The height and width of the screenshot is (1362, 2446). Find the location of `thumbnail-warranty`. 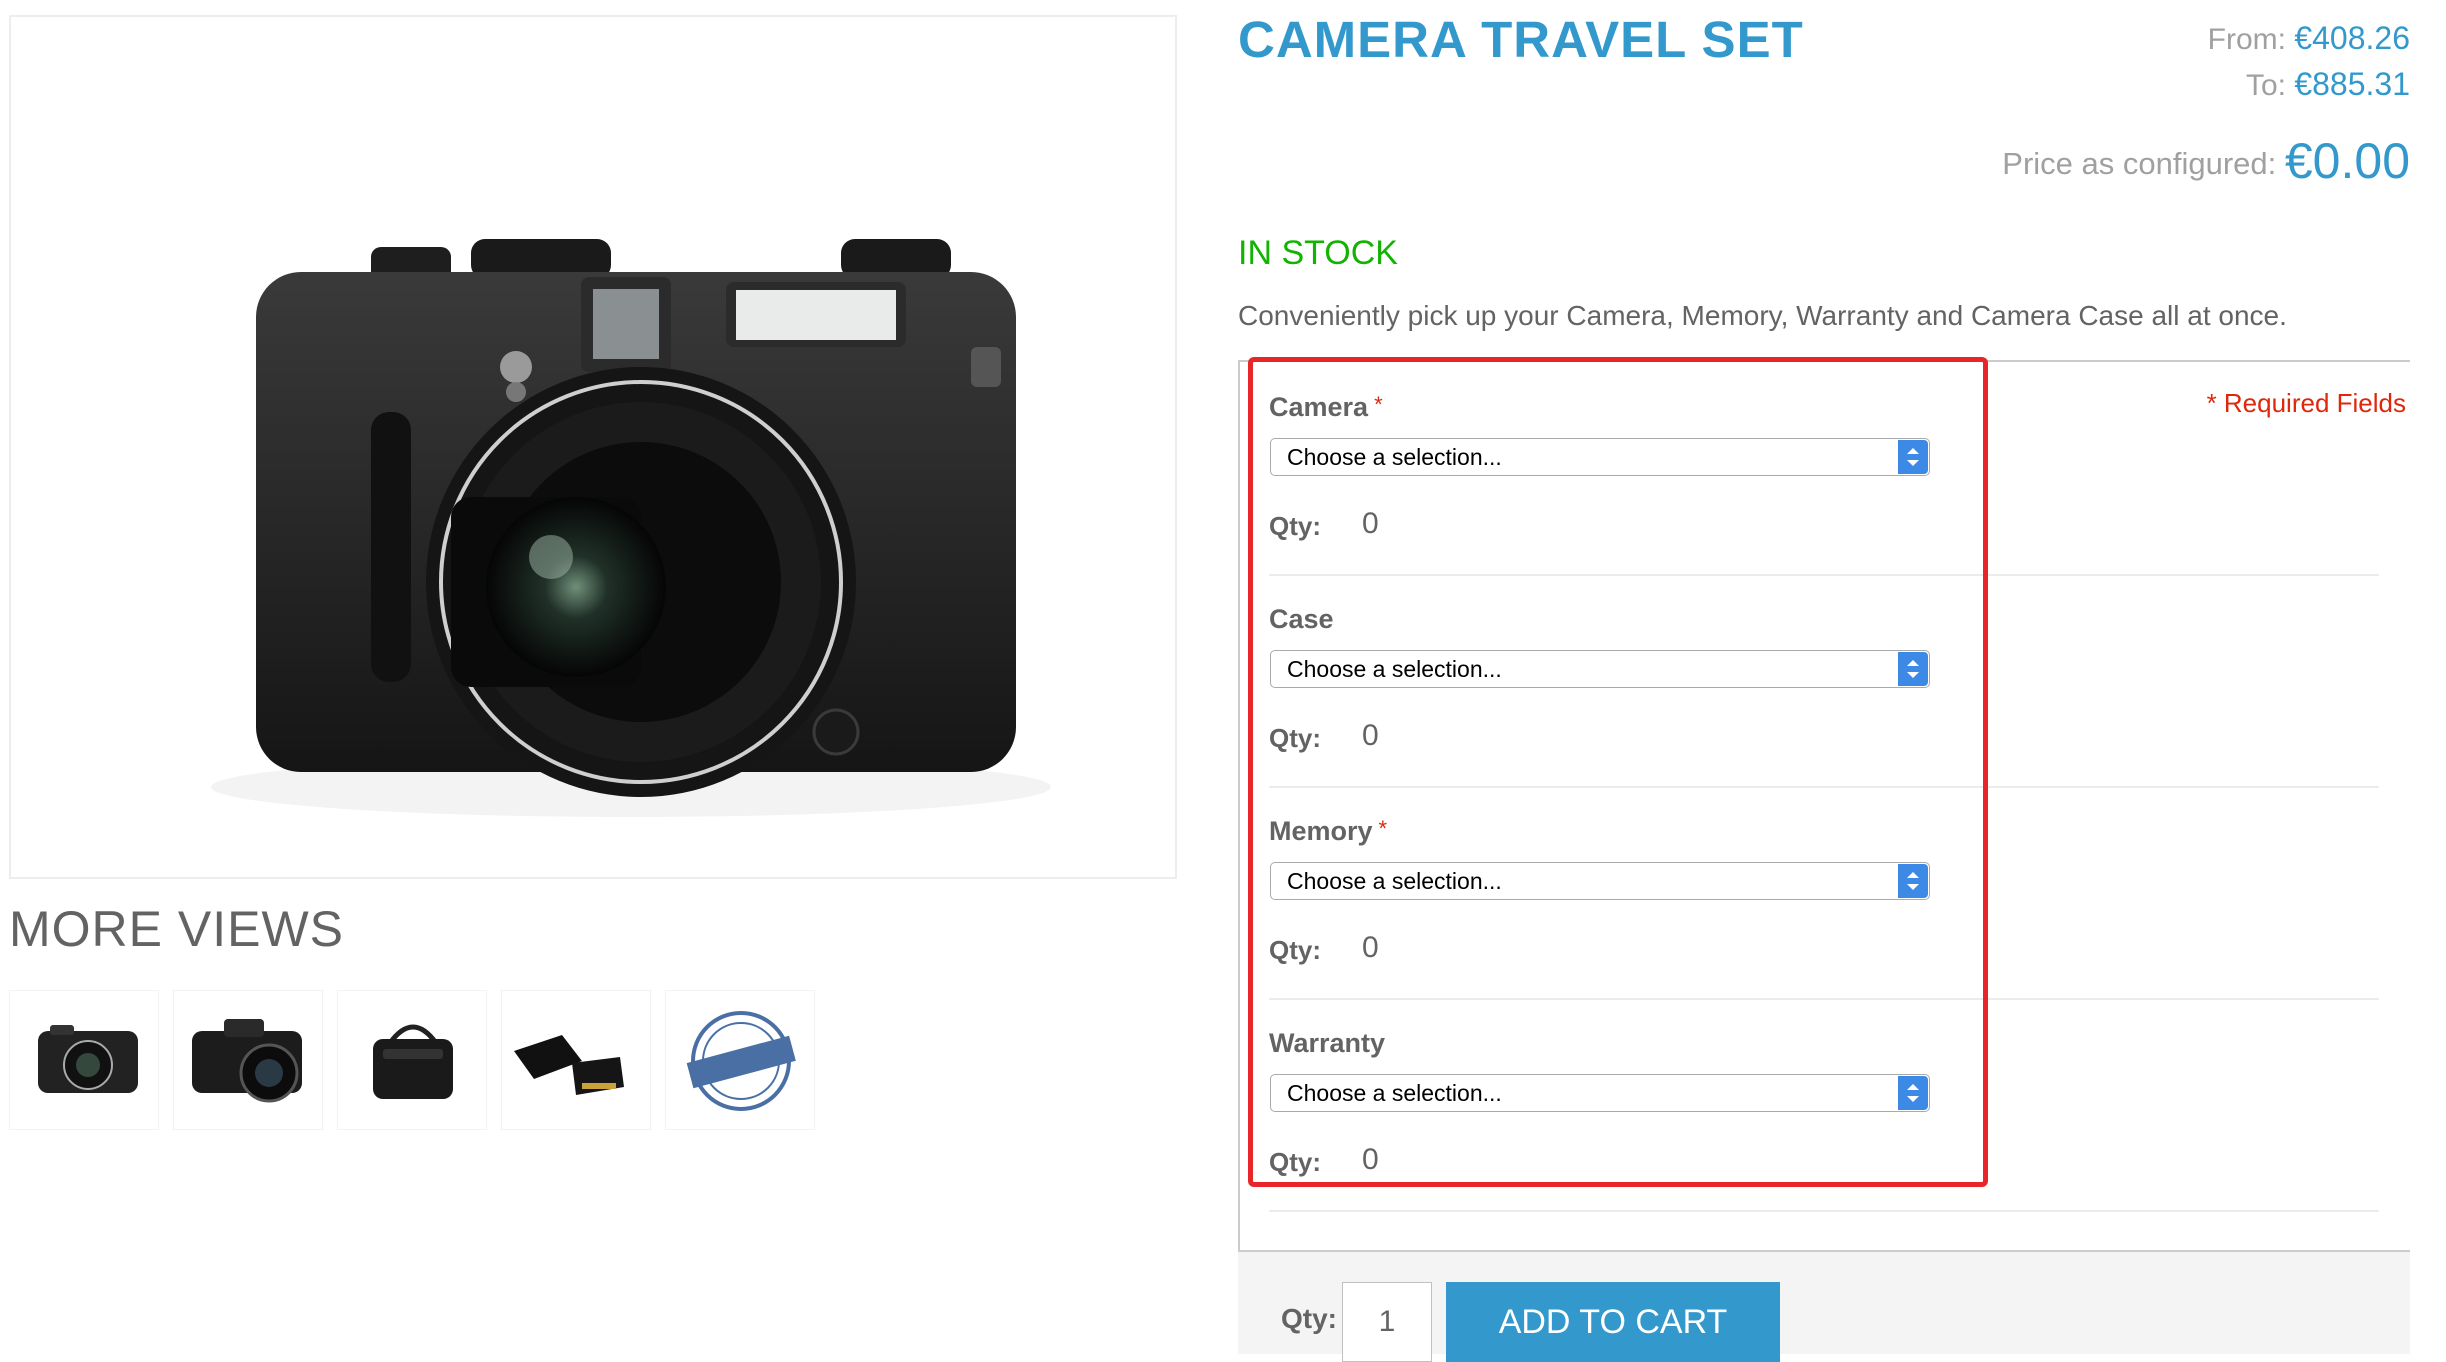

thumbnail-warranty is located at coordinates (740, 1060).